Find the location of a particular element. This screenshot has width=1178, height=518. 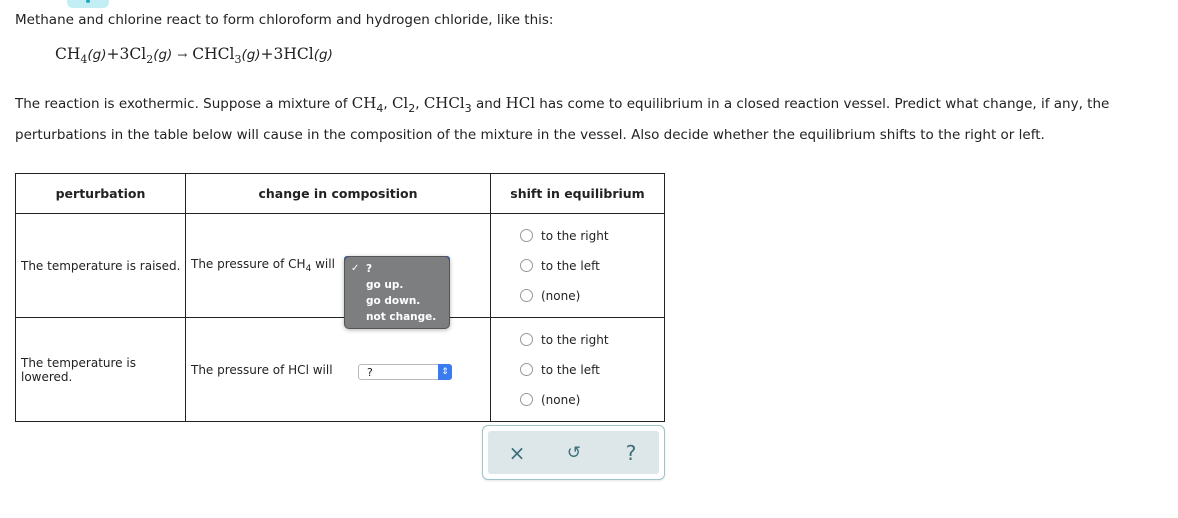

undo-icon: ↺ is located at coordinates (574, 453).